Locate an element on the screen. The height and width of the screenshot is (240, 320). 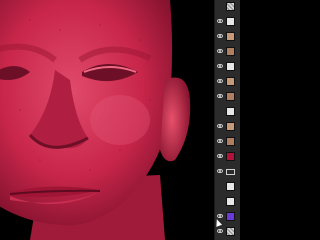
layers-panel is located at coordinates (227, 120).